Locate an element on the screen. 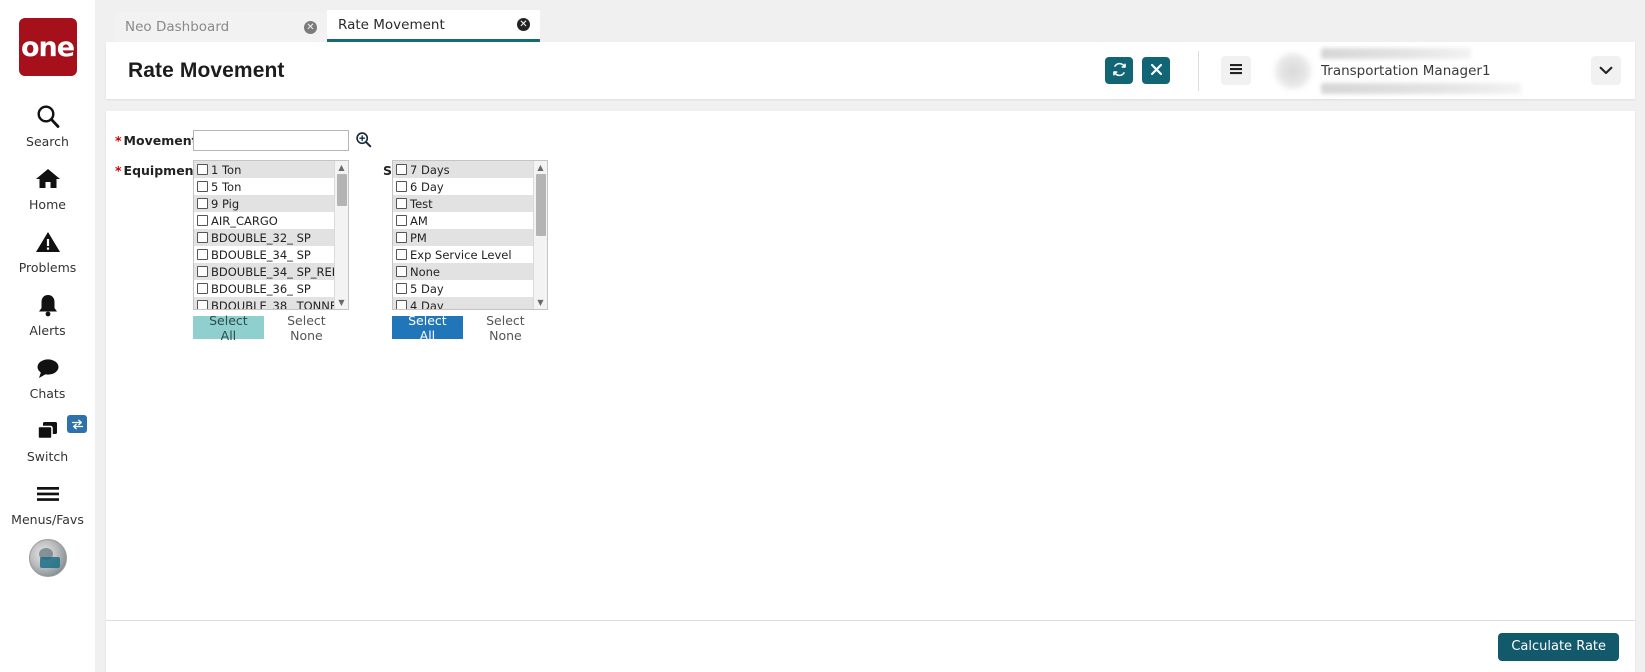 The image size is (1645, 672). list-item: 6 Day is located at coordinates (463, 186).